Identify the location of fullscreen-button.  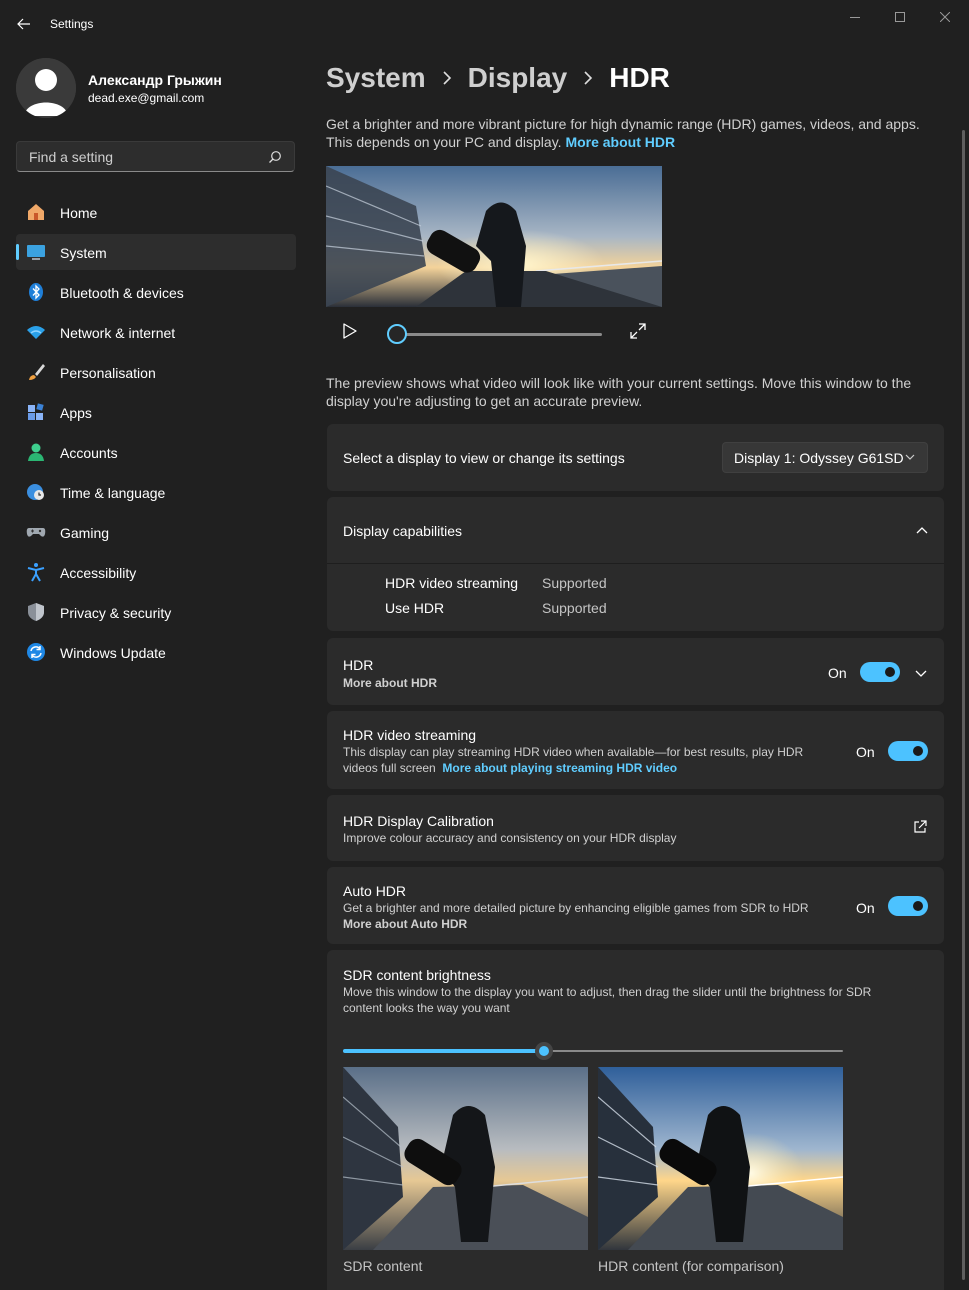
(638, 331).